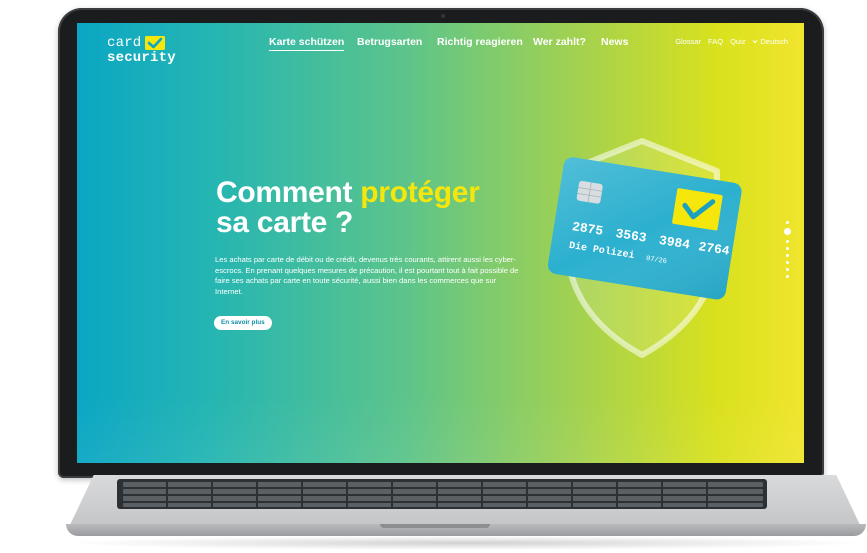 Image resolution: width=867 pixels, height=553 pixels. Describe the element at coordinates (755, 42) in the screenshot. I see `chevron-down-icon` at that location.